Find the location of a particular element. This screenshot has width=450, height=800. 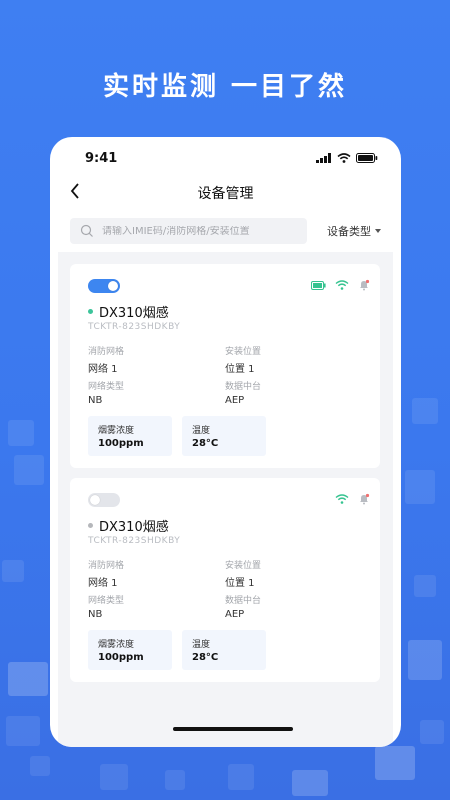

page-title: 设备管理 is located at coordinates (225, 194).